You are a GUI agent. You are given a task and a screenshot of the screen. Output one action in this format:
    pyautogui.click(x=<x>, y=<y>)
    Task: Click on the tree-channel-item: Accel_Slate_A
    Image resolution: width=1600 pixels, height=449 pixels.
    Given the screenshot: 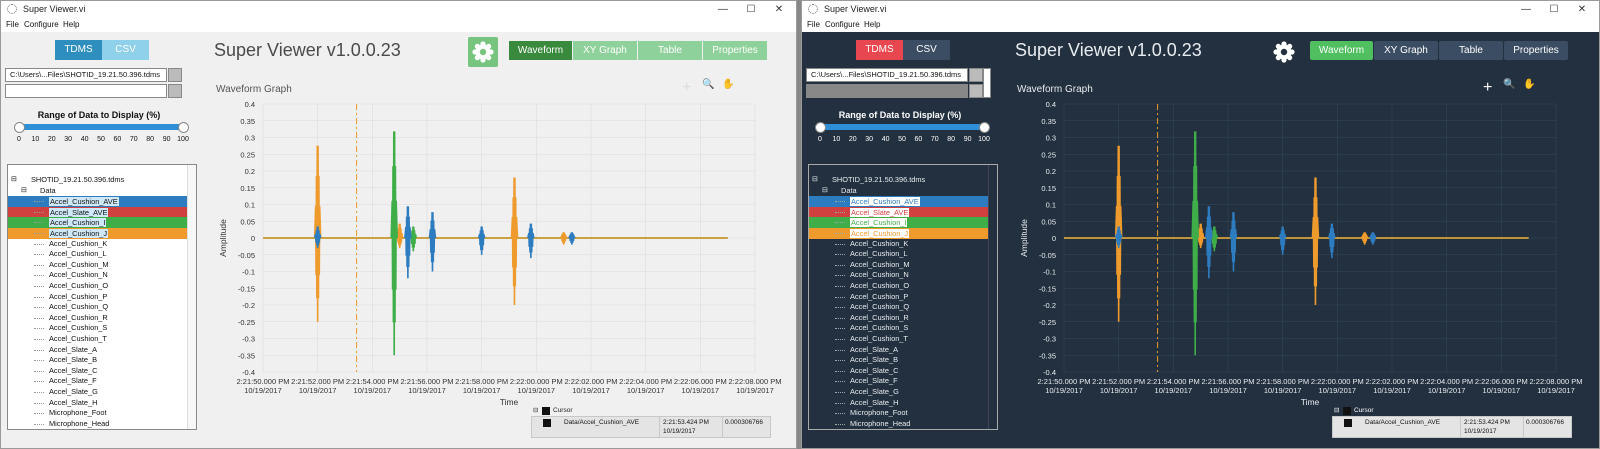 What is the action you would take?
    pyautogui.click(x=903, y=350)
    